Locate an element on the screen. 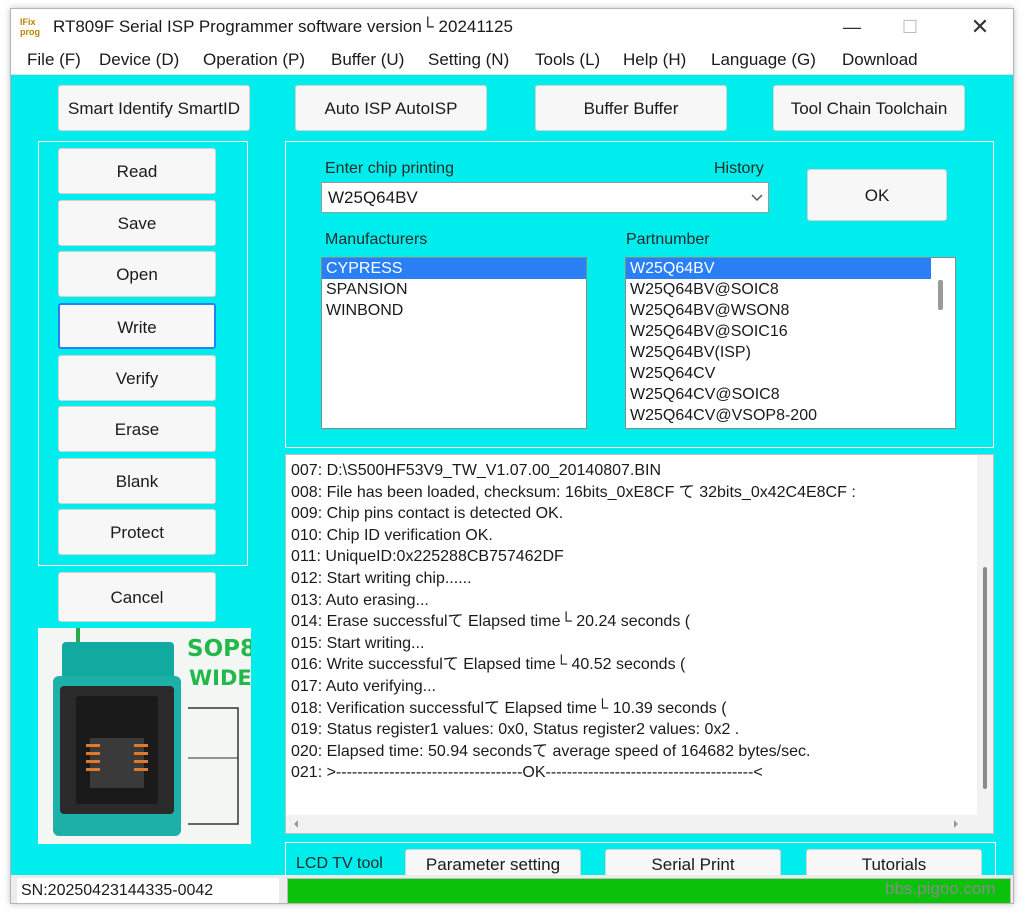 The height and width of the screenshot is (915, 1024). save-button: Save is located at coordinates (137, 223).